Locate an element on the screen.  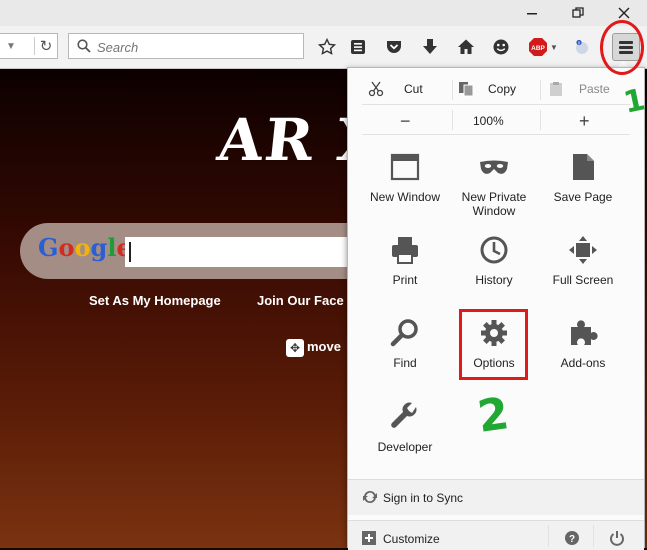
pocket-button is located at coordinates (394, 47).